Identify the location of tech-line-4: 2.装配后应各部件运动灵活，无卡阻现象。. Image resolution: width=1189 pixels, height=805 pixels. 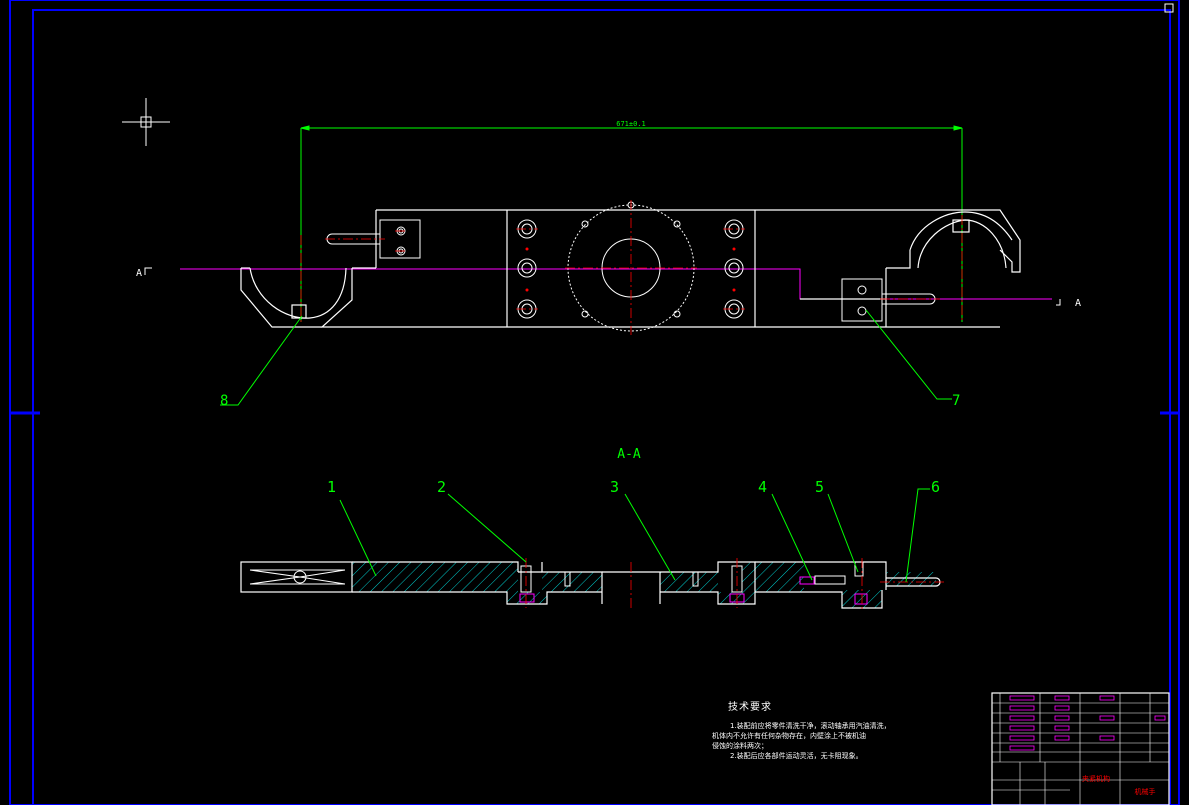
(796, 756).